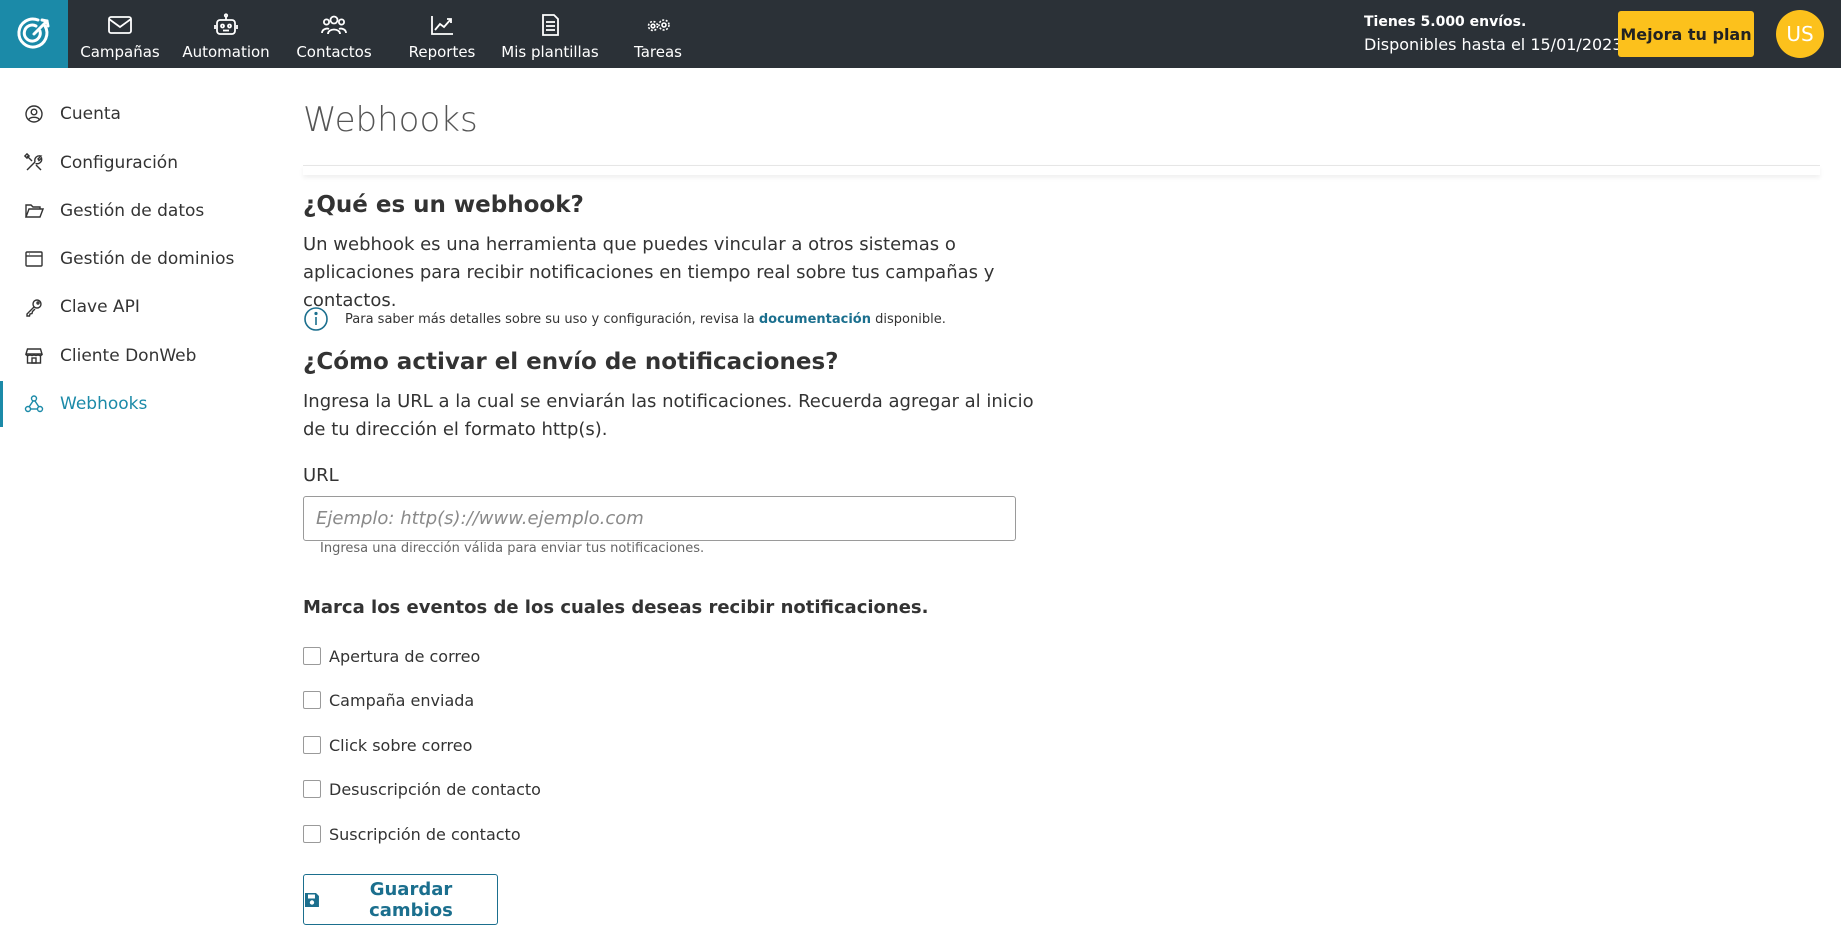 The image size is (1841, 939). I want to click on checkbox-label: Suscripción de contacto, so click(425, 834).